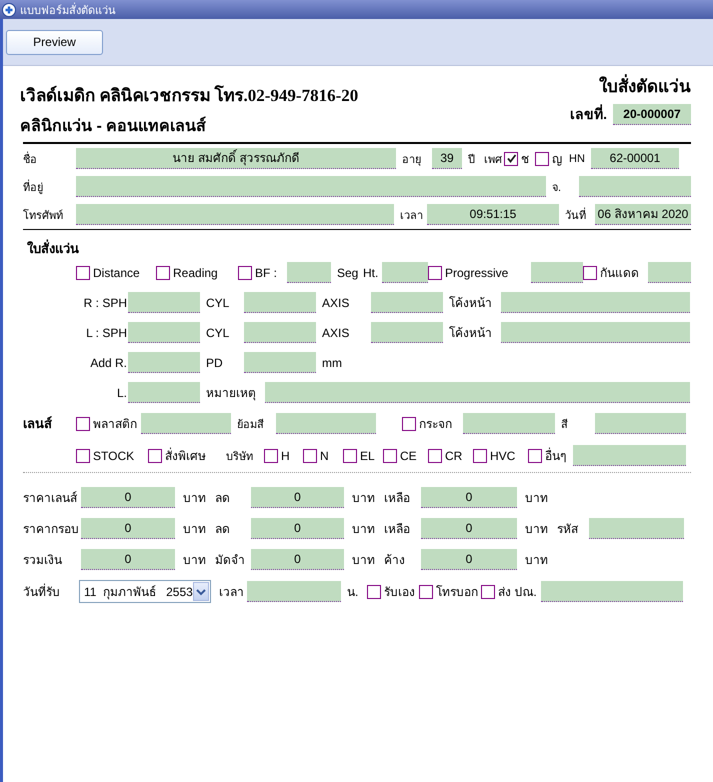  I want to click on checkbox-label: โทรบอก, so click(457, 592).